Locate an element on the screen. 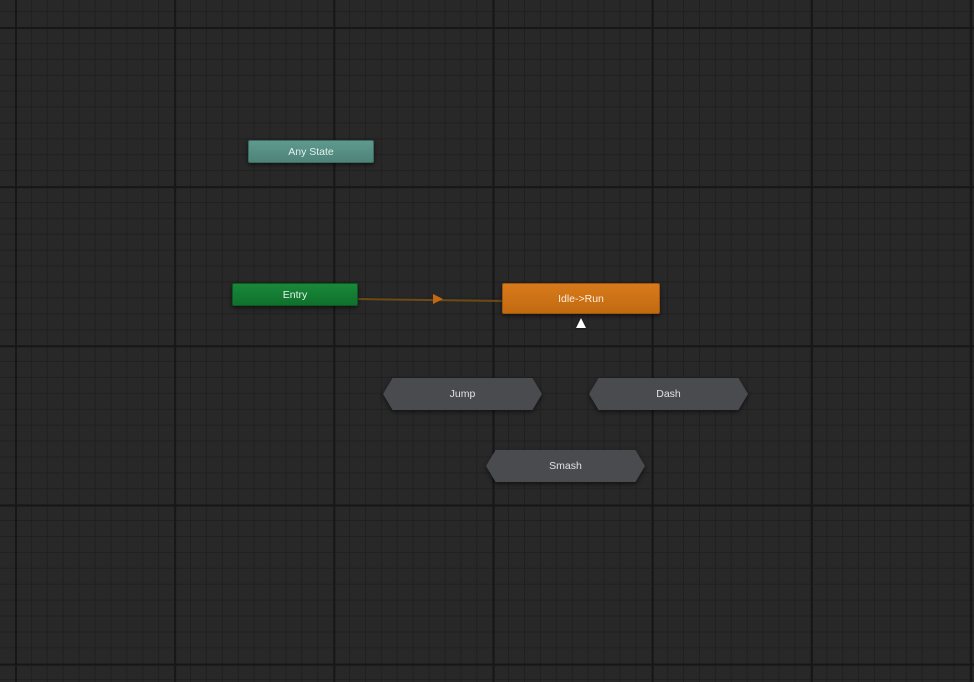  sub-state-machine-smash: Smash is located at coordinates (565, 466).